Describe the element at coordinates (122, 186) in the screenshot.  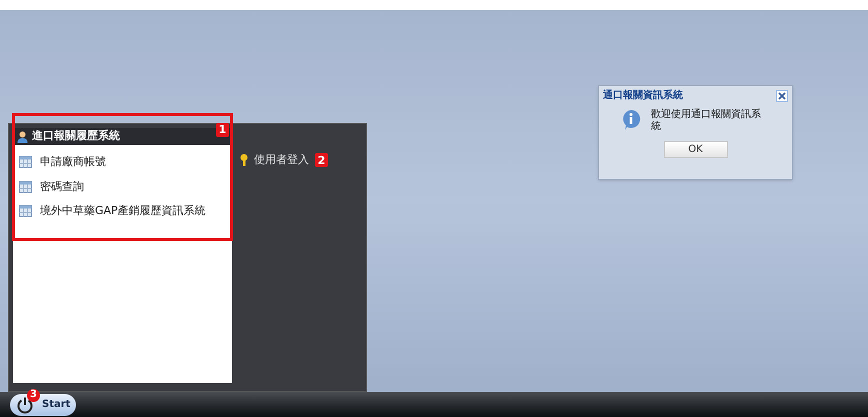
I see `menu-item: 密碼查詢` at that location.